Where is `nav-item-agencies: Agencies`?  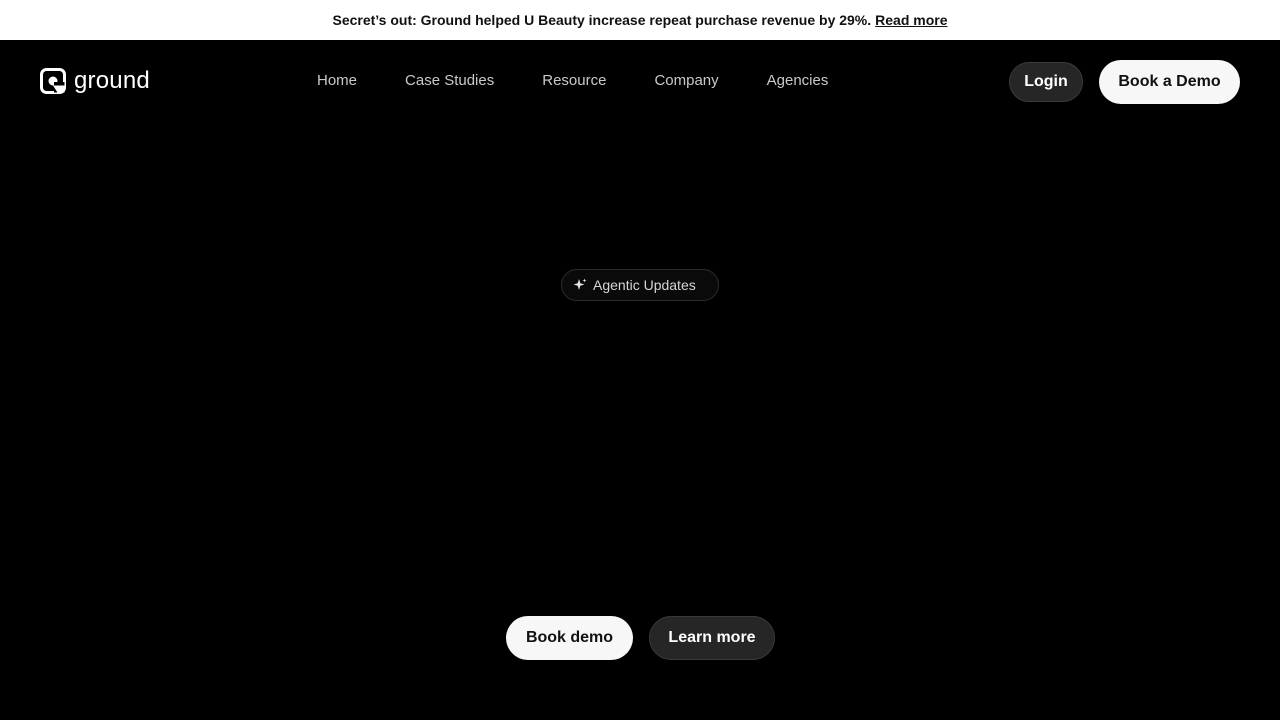
nav-item-agencies: Agencies is located at coordinates (798, 80).